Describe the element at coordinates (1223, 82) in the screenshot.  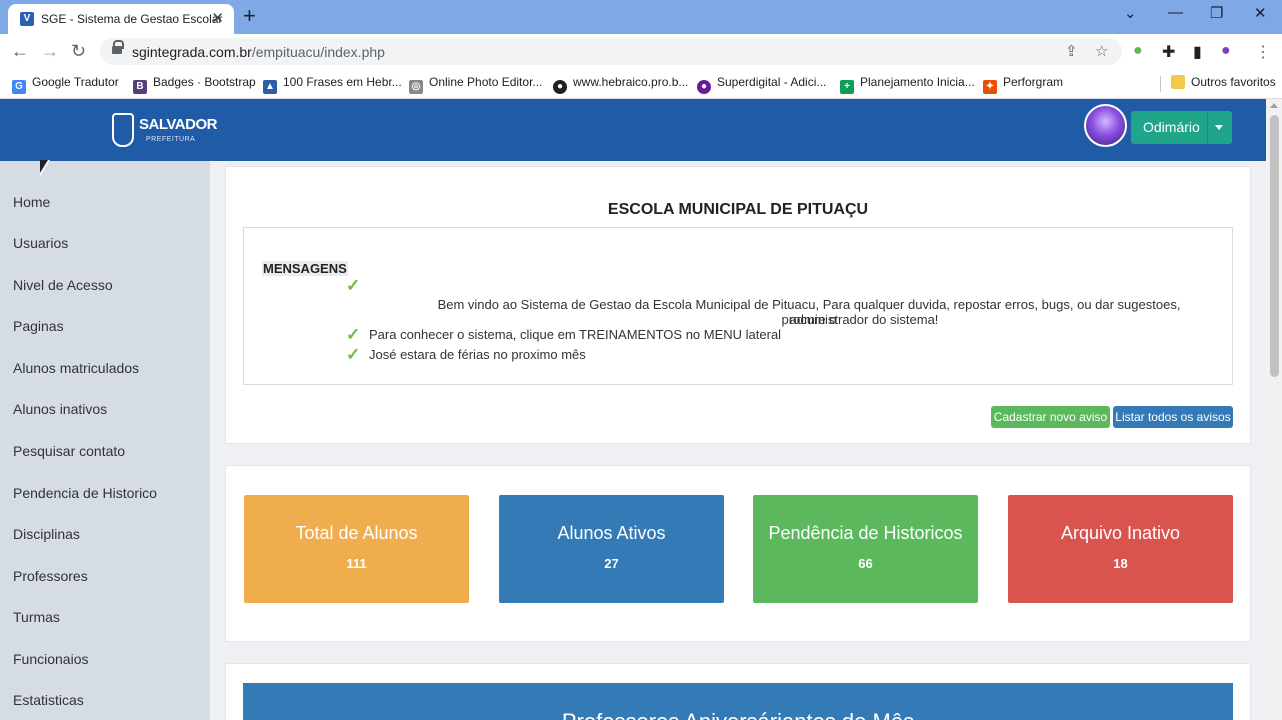
I see `bookmark-other-favorites: Outros favoritos` at that location.